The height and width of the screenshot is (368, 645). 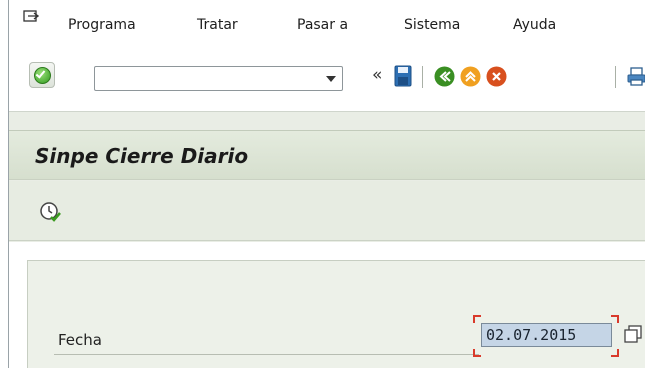 I want to click on dropdown-arrow-icon, so click(x=331, y=79).